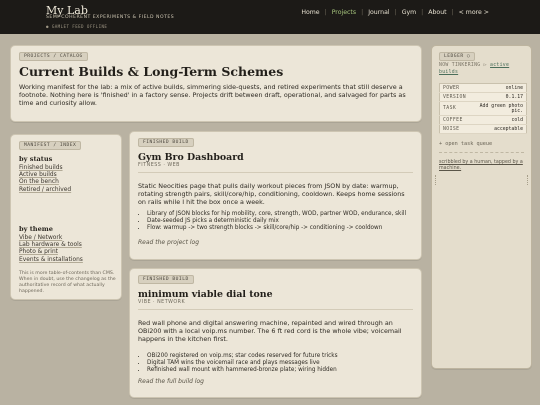  I want to click on table-row: POWER online, so click(483, 88).